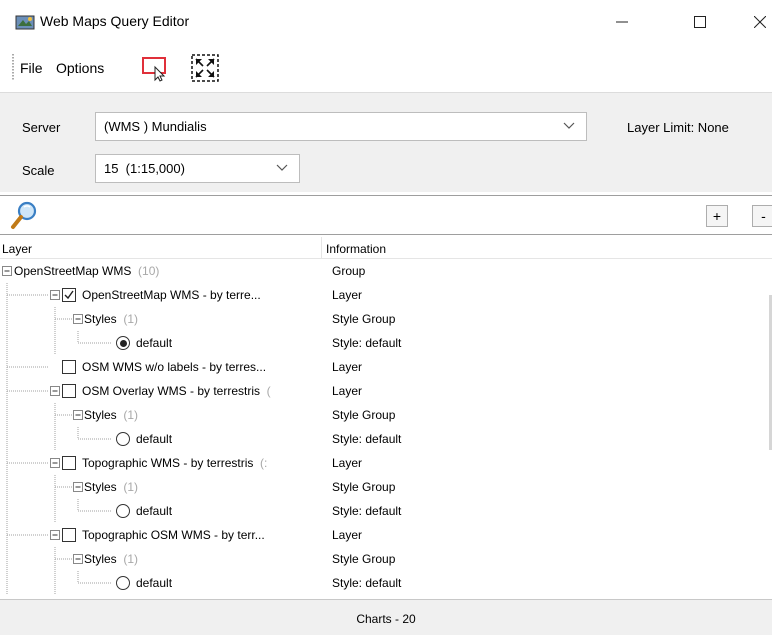  Describe the element at coordinates (364, 319) in the screenshot. I see `tree-cell-information: Style Group` at that location.